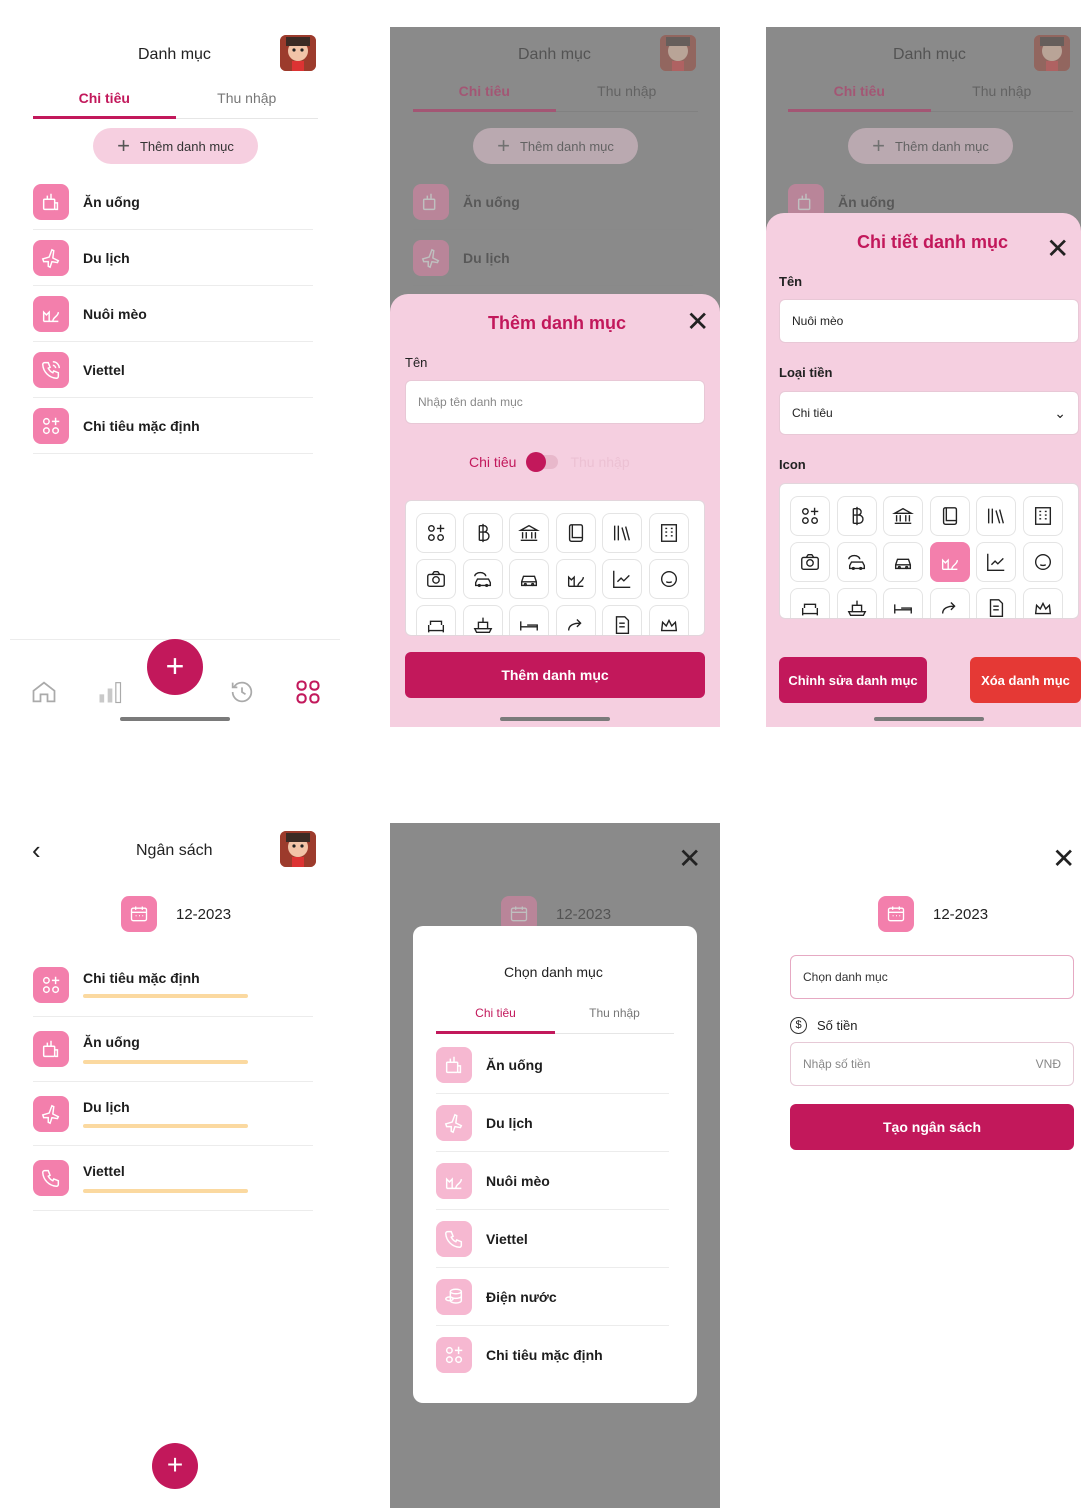 Image resolution: width=1081 pixels, height=1508 pixels. Describe the element at coordinates (431, 201) in the screenshot. I see `food-icon` at that location.